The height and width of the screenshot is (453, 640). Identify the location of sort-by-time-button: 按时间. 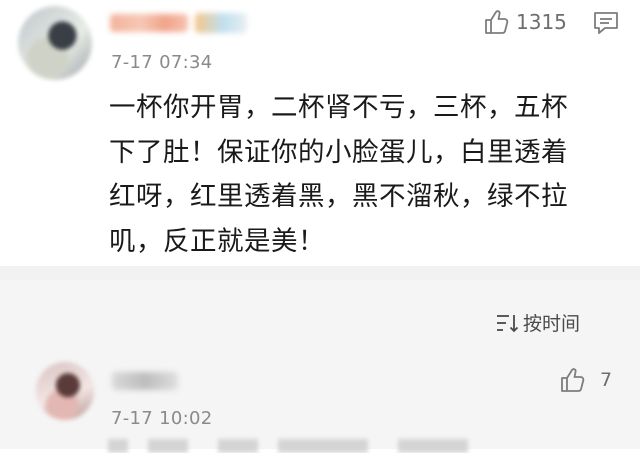
(537, 322).